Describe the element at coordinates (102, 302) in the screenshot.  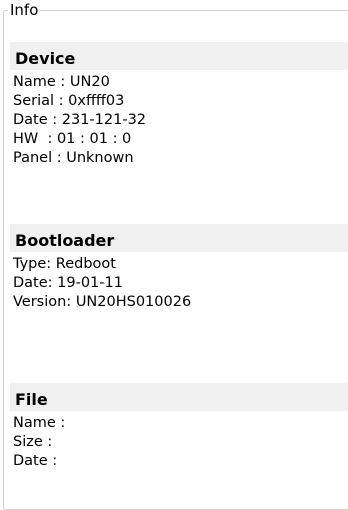
I see `bootloader-version: Version: UN20HS010026` at that location.